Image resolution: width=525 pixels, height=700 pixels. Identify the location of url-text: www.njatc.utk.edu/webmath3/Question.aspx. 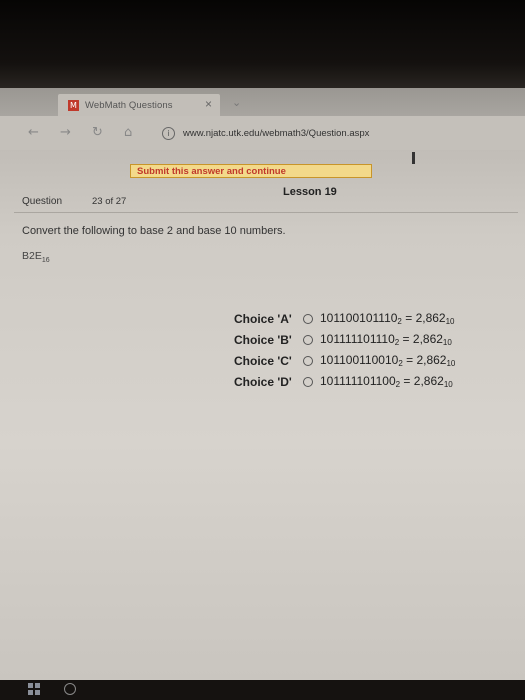
(276, 133).